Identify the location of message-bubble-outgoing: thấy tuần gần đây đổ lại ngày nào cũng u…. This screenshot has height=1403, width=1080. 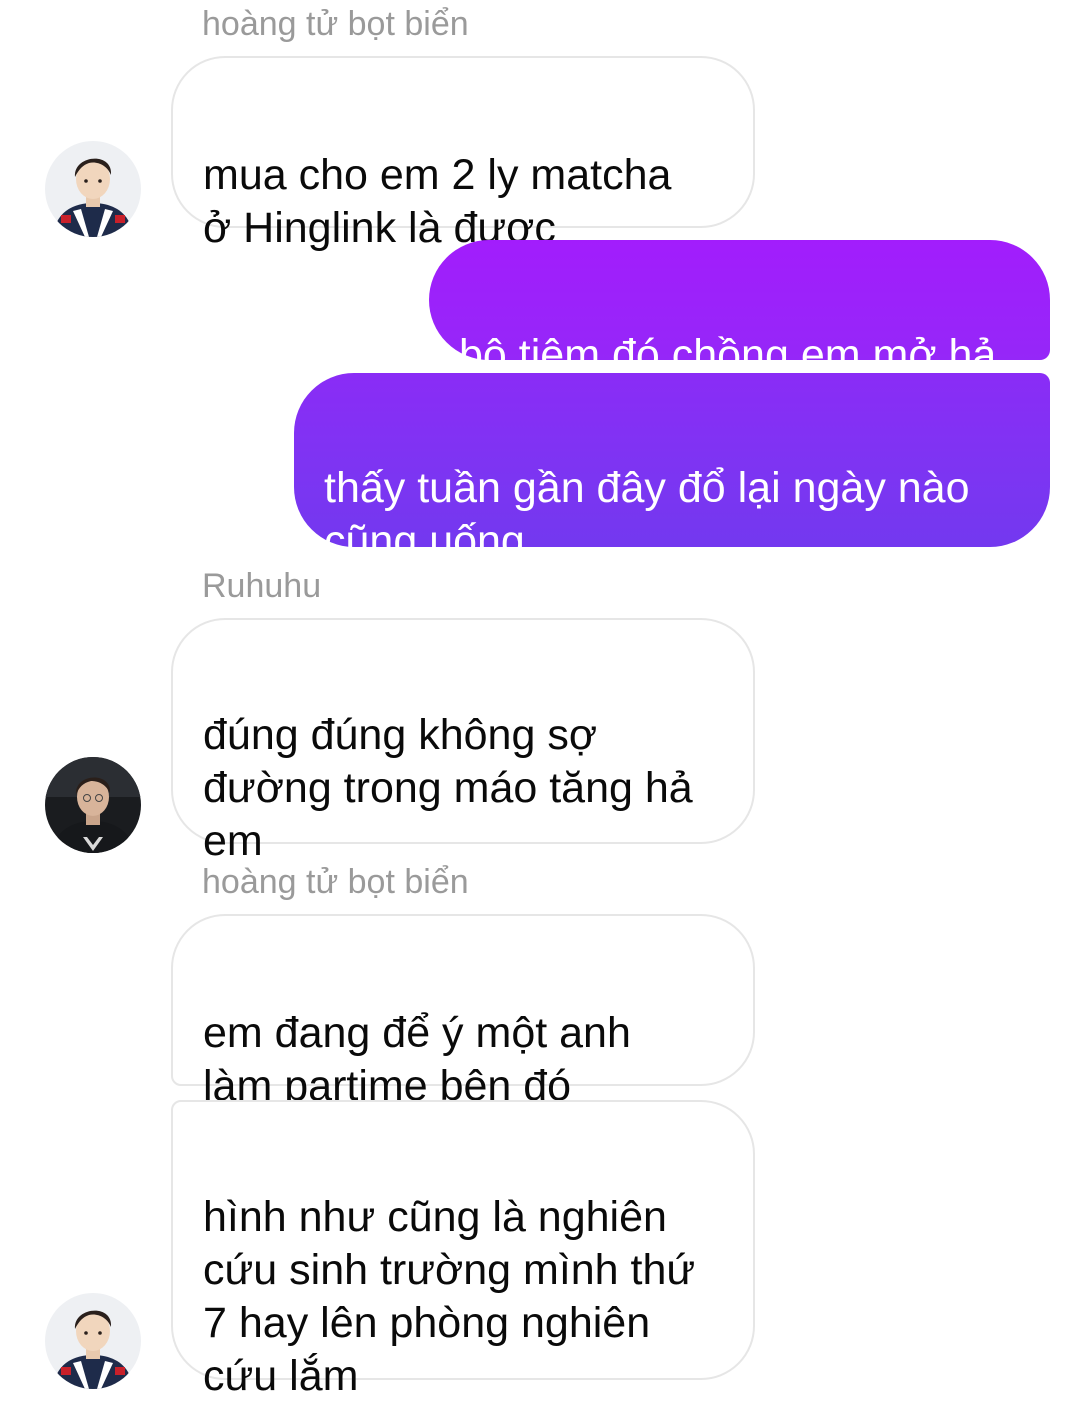
(672, 469).